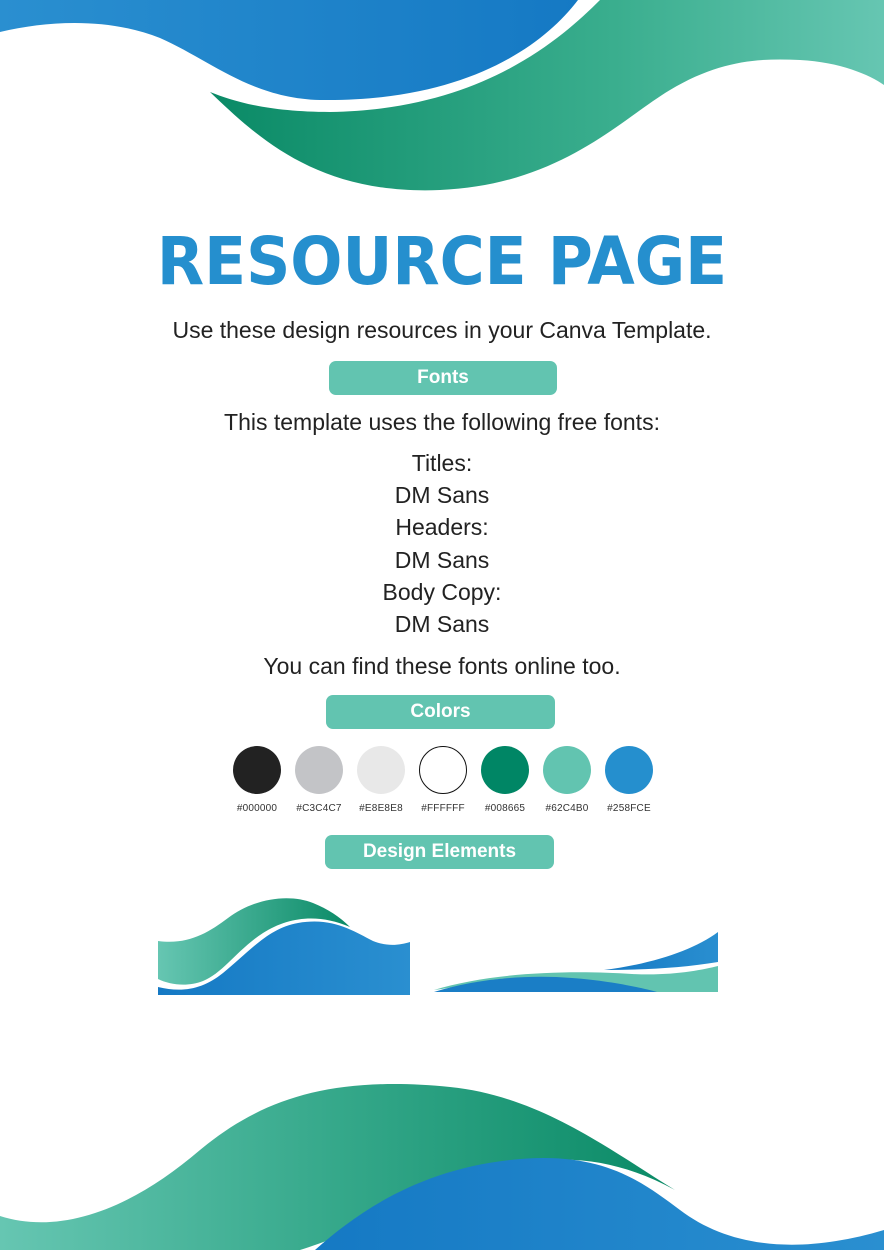  What do you see at coordinates (629, 808) in the screenshot?
I see `color-hex-label: #258FCE` at bounding box center [629, 808].